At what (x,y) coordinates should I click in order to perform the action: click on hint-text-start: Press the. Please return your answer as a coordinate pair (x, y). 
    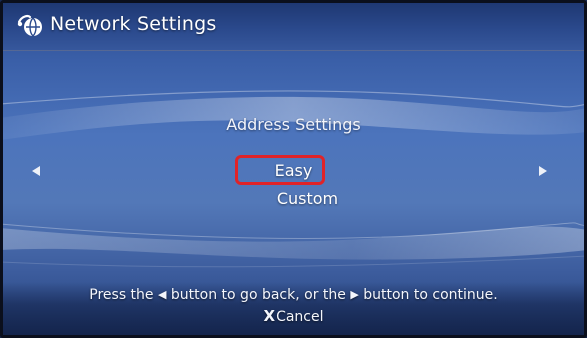
    Looking at the image, I should click on (121, 295).